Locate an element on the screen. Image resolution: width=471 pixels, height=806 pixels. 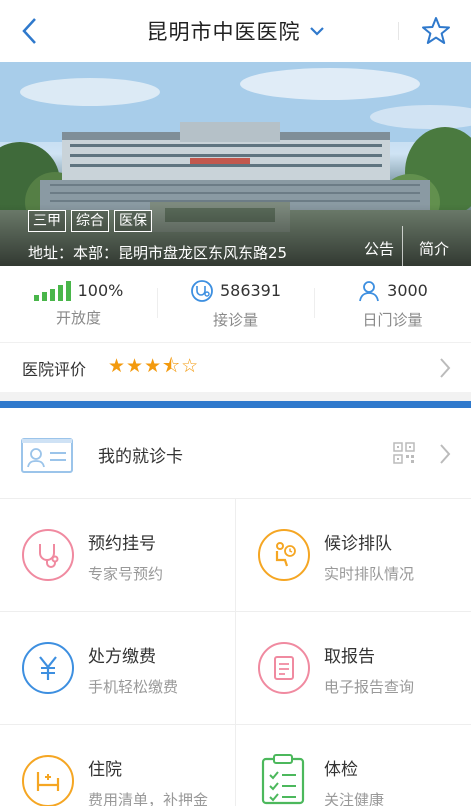
id-card-icon is located at coordinates (47, 455).